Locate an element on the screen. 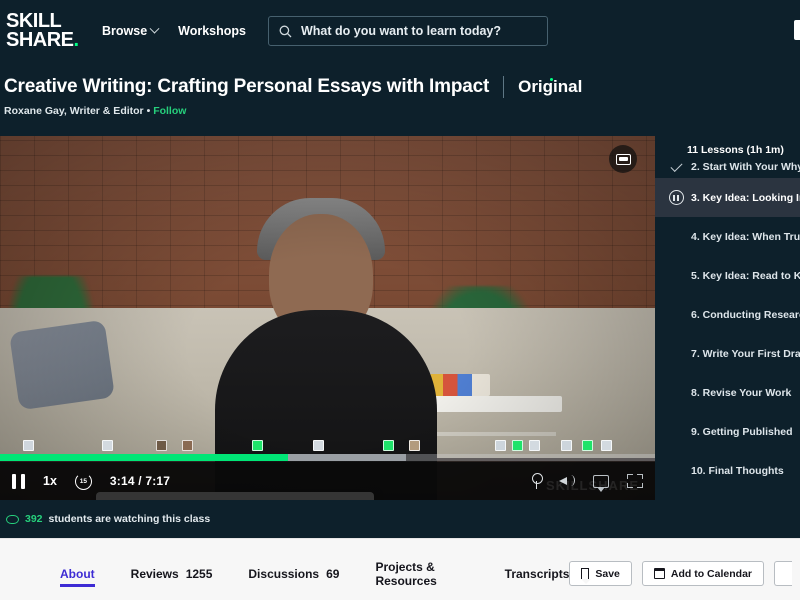 This screenshot has height=600, width=800. lesson-list-heading: 11 Lessons (1h 1m) is located at coordinates (735, 150).